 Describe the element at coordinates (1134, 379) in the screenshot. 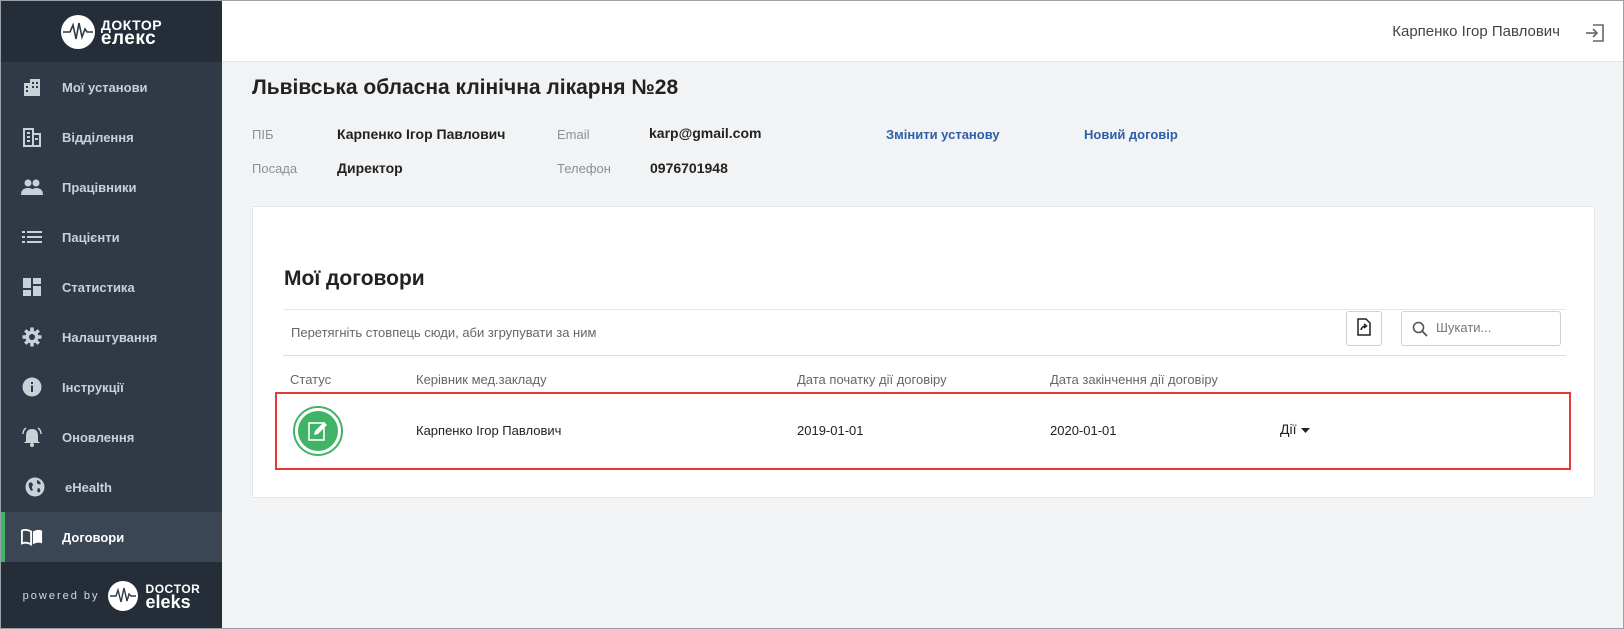

I see `column-header-end-date: Дата закінчення дії договіру` at that location.